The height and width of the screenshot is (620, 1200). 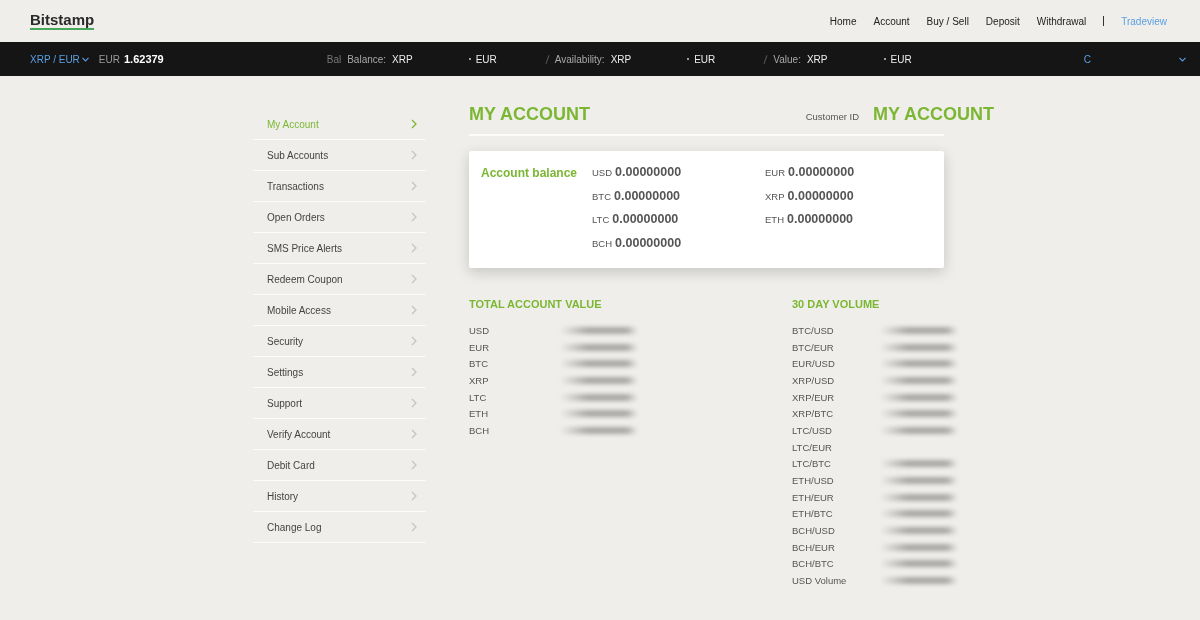 I want to click on currency-label: ETH/EUR, so click(x=813, y=497).